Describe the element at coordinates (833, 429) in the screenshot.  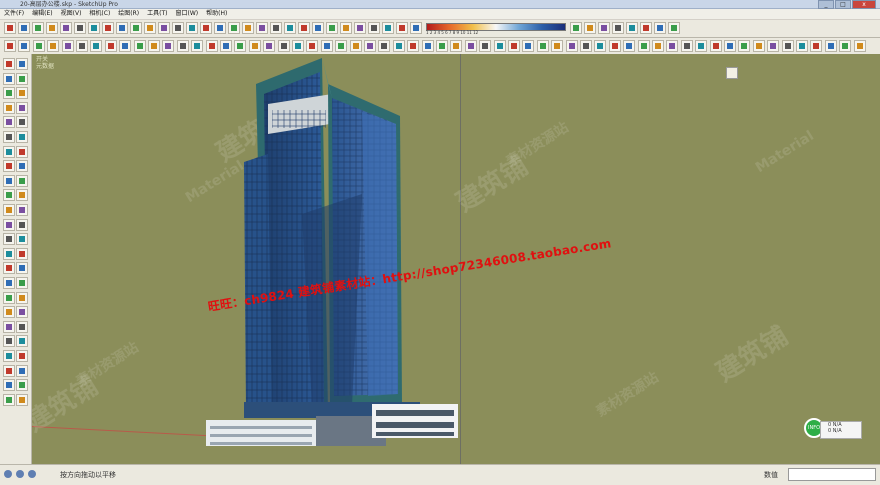
I see `navigation-widget: INFO 0 N/A 0 N/A` at that location.